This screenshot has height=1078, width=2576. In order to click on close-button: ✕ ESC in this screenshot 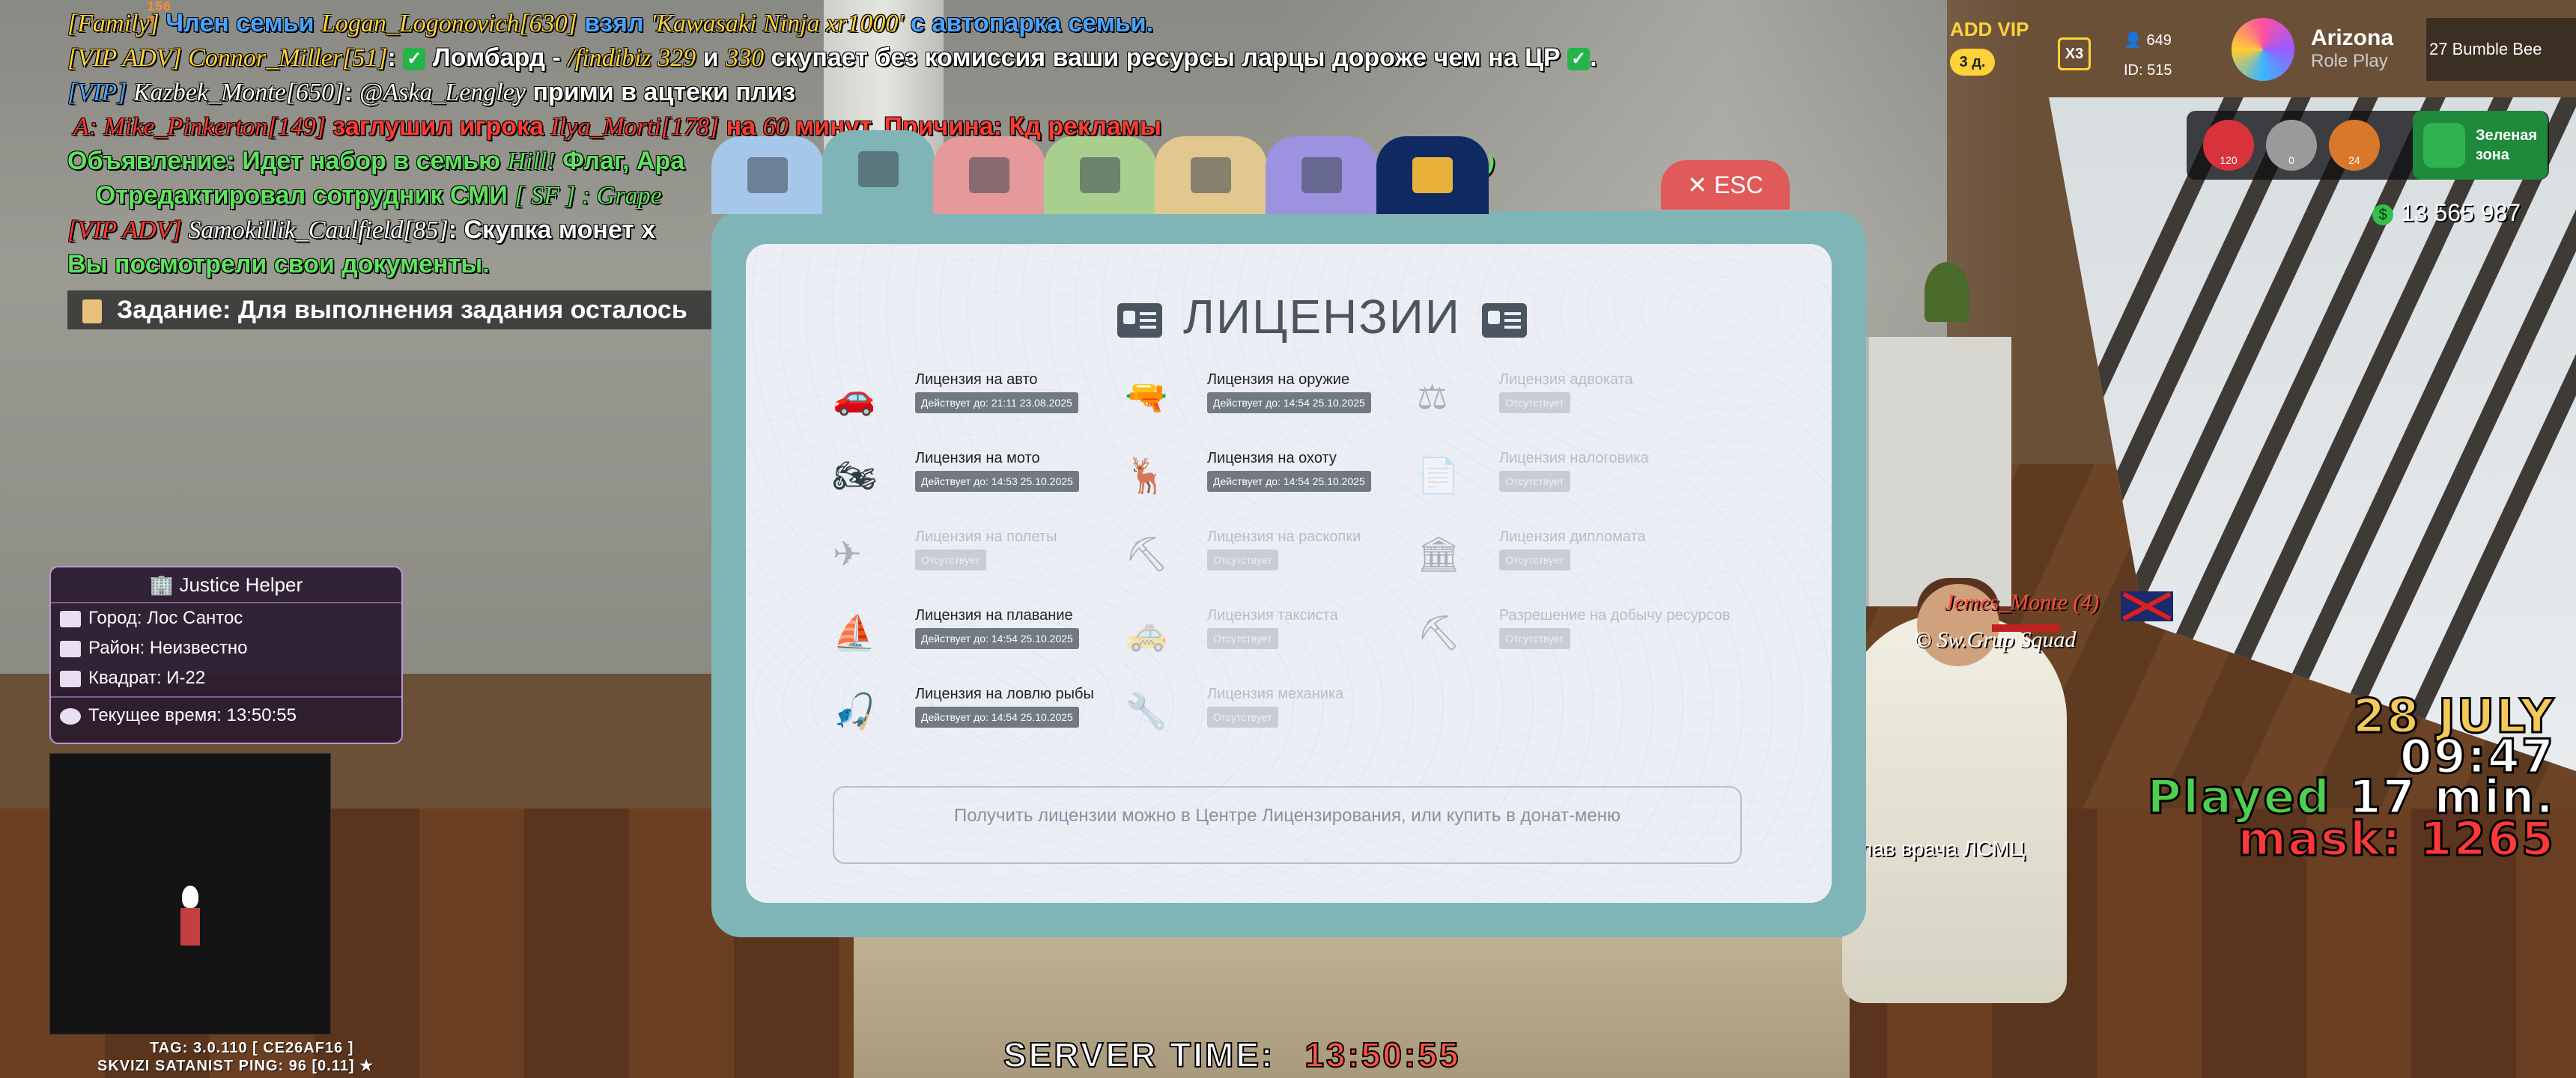, I will do `click(1725, 185)`.